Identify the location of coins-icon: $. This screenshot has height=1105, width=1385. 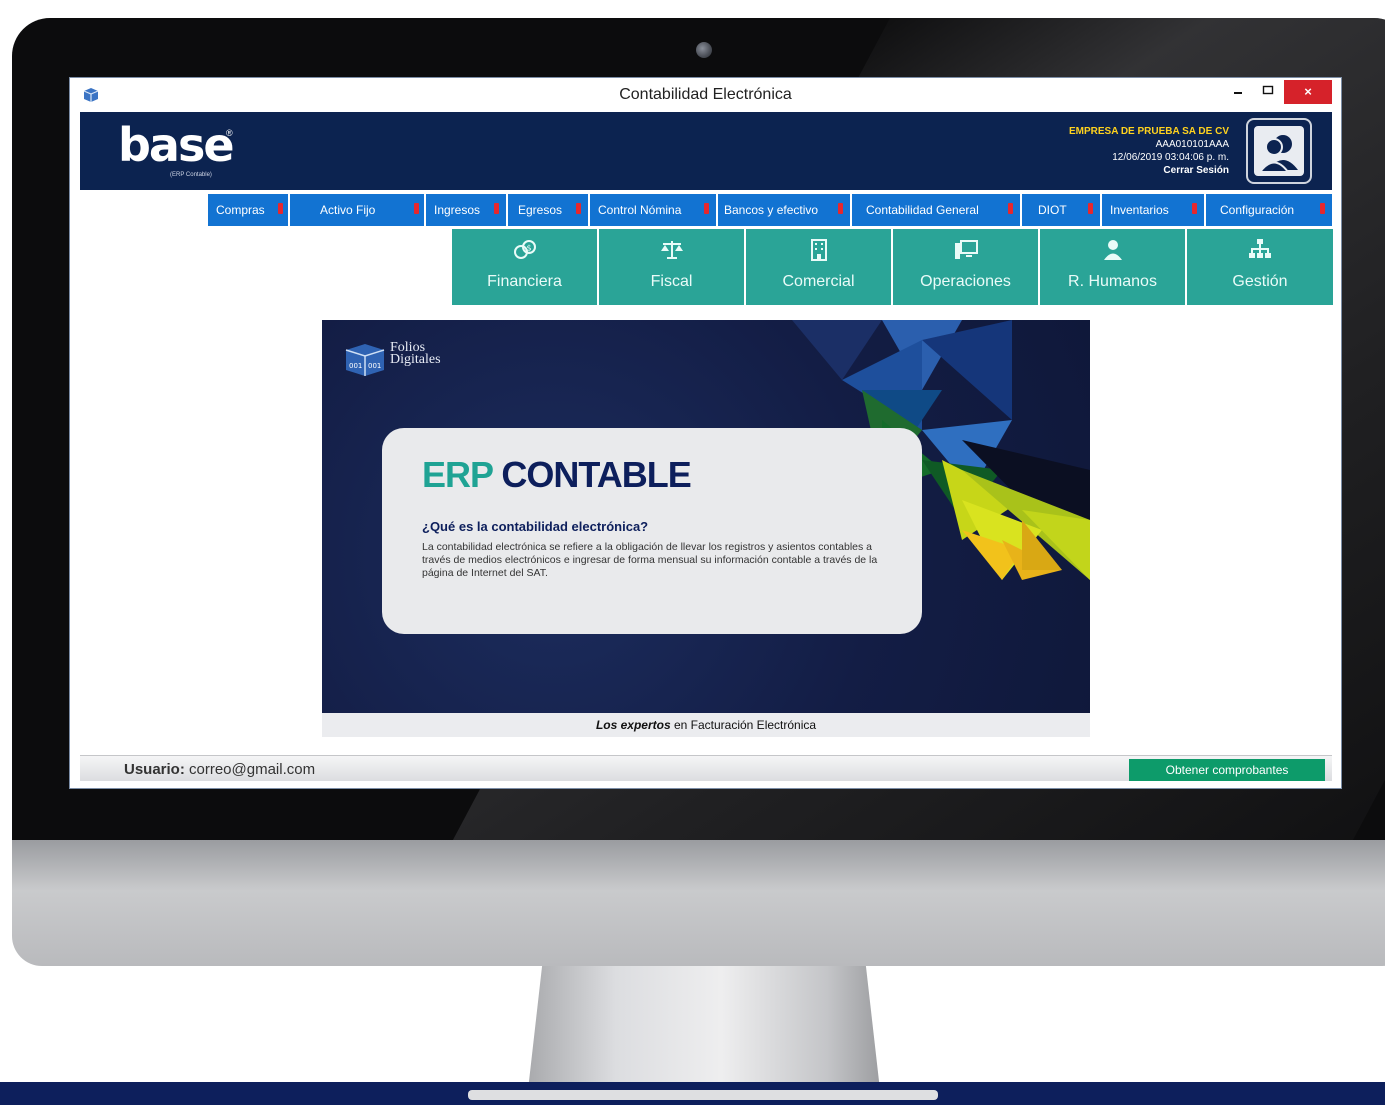
(524, 249).